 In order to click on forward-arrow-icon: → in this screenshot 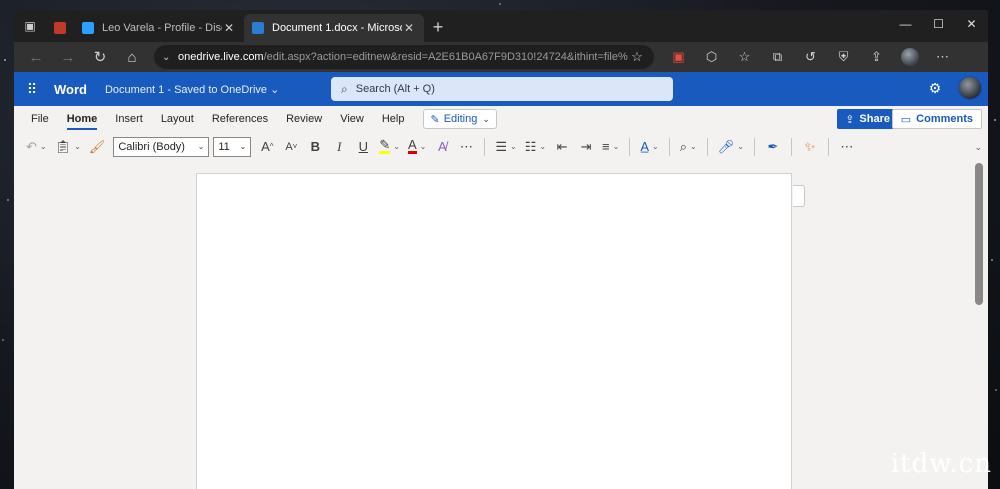, I will do `click(68, 57)`.